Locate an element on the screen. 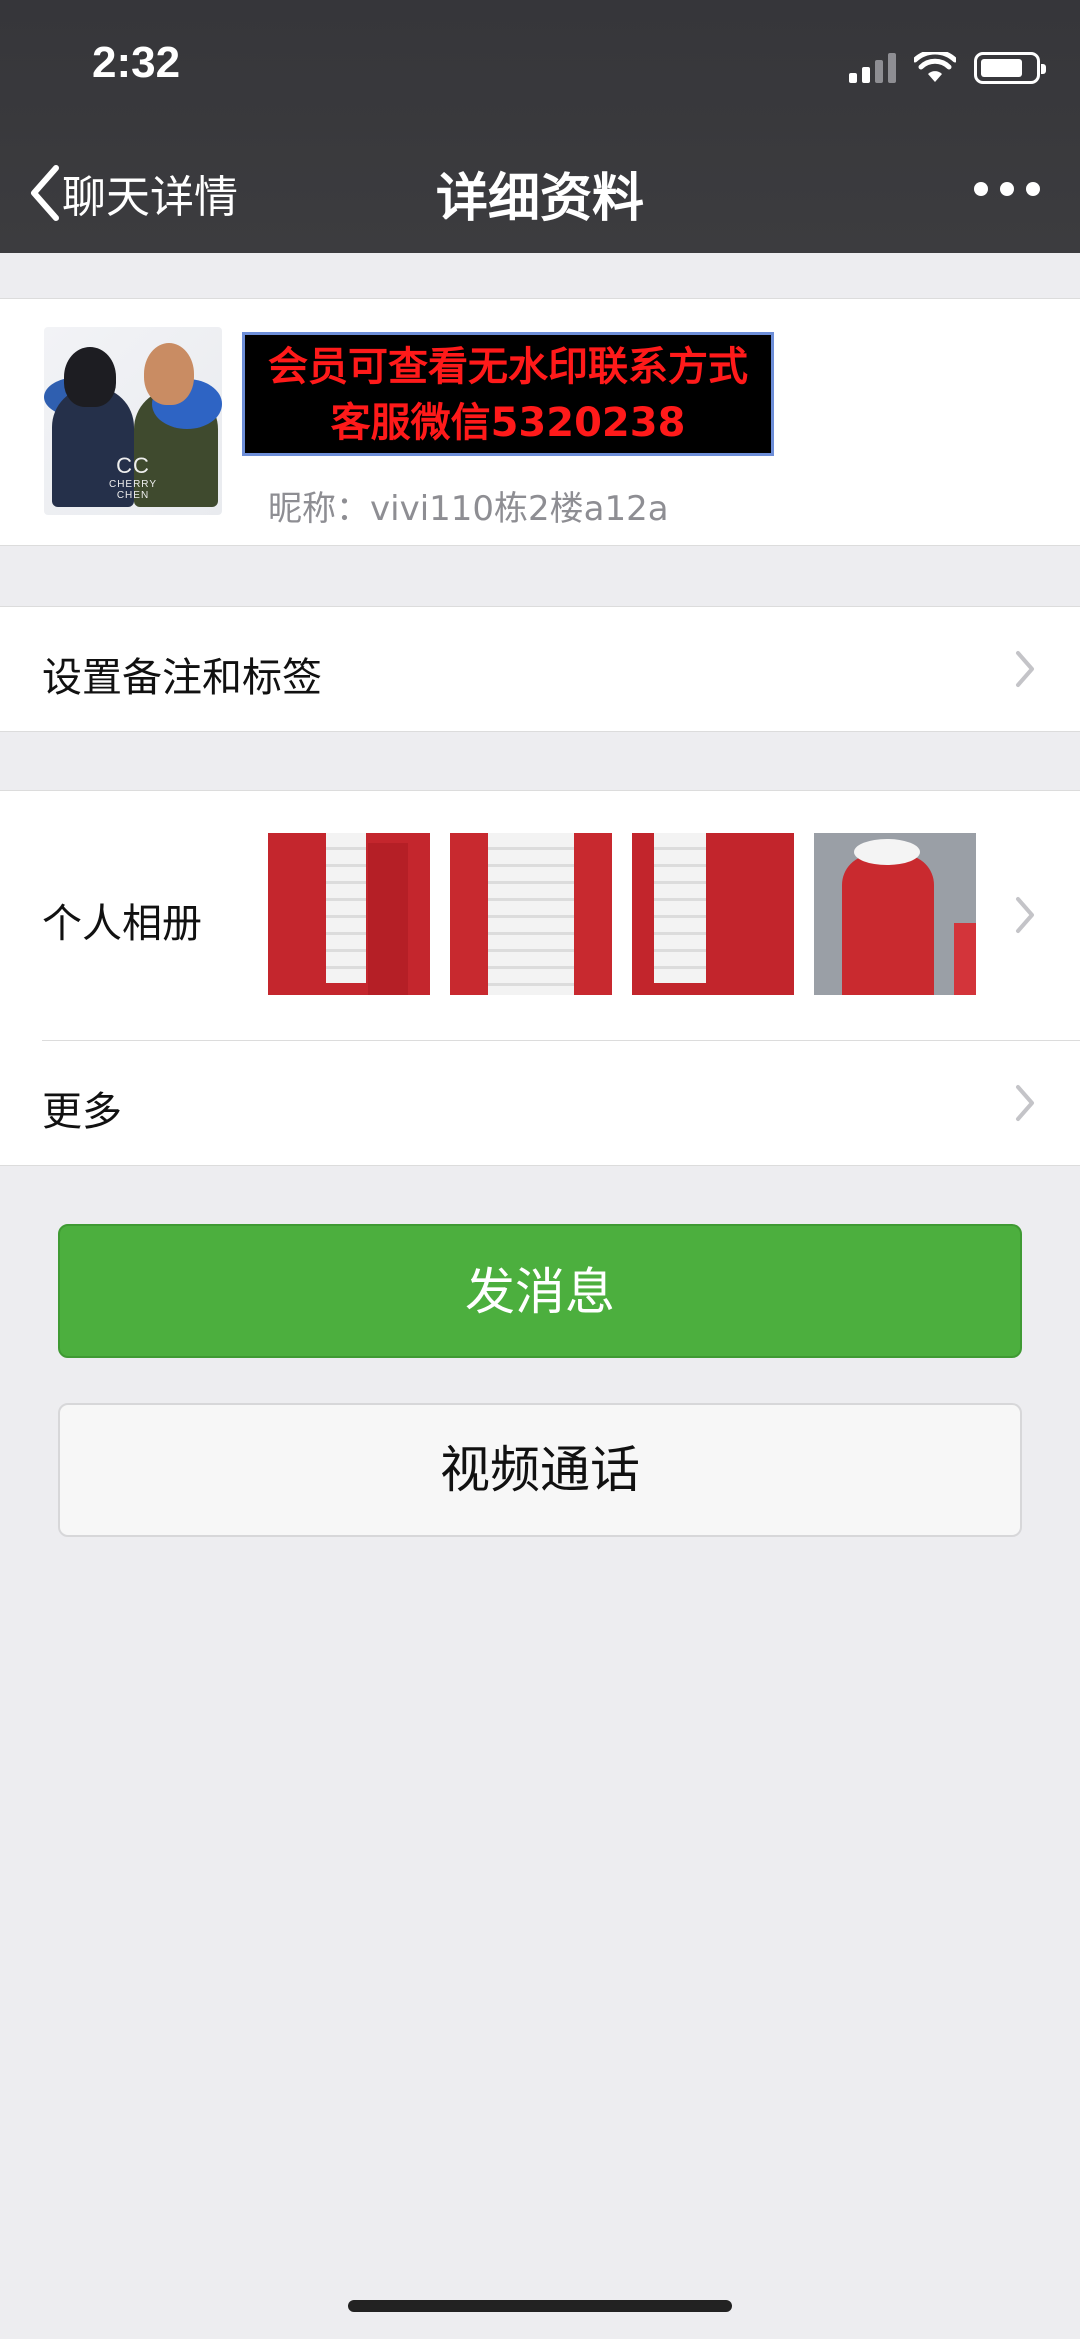 Image resolution: width=1080 pixels, height=2339 pixels. remarks-group: 设置备注和标签 is located at coordinates (540, 669).